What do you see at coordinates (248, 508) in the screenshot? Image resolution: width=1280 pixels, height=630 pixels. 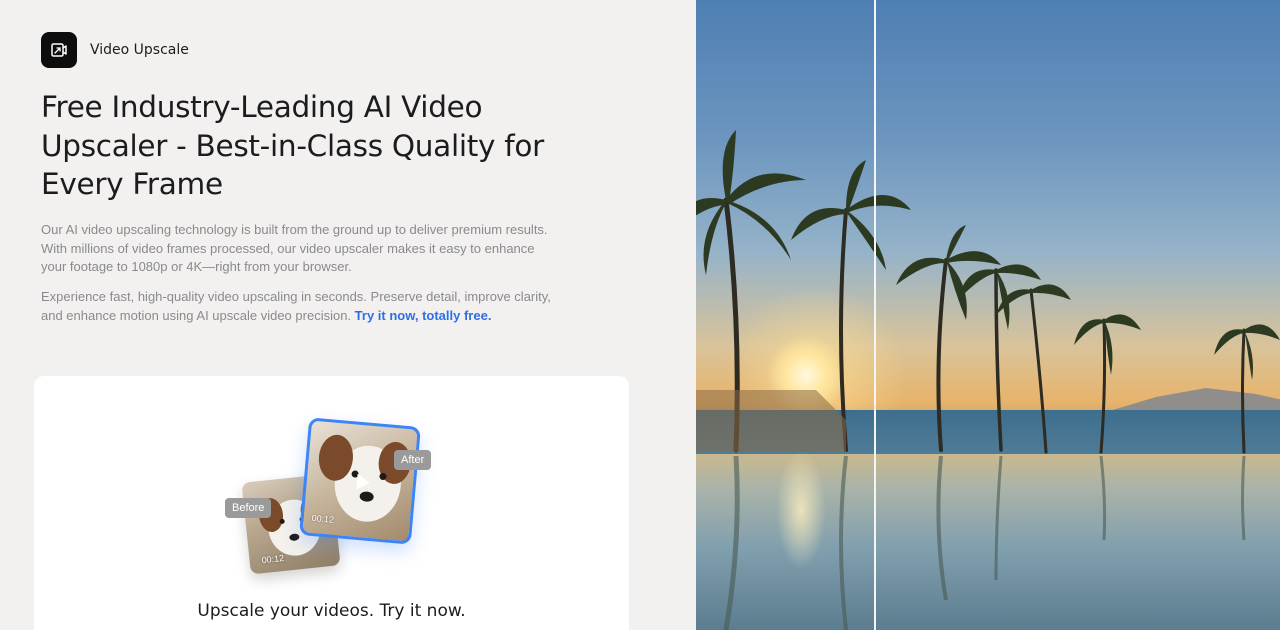 I see `before-tag: Before` at bounding box center [248, 508].